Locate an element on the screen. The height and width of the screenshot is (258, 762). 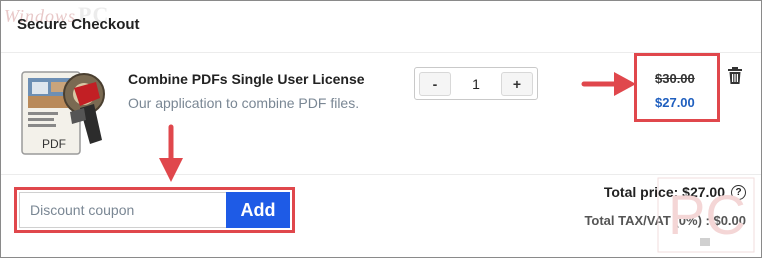
increment-button: + is located at coordinates (517, 83).